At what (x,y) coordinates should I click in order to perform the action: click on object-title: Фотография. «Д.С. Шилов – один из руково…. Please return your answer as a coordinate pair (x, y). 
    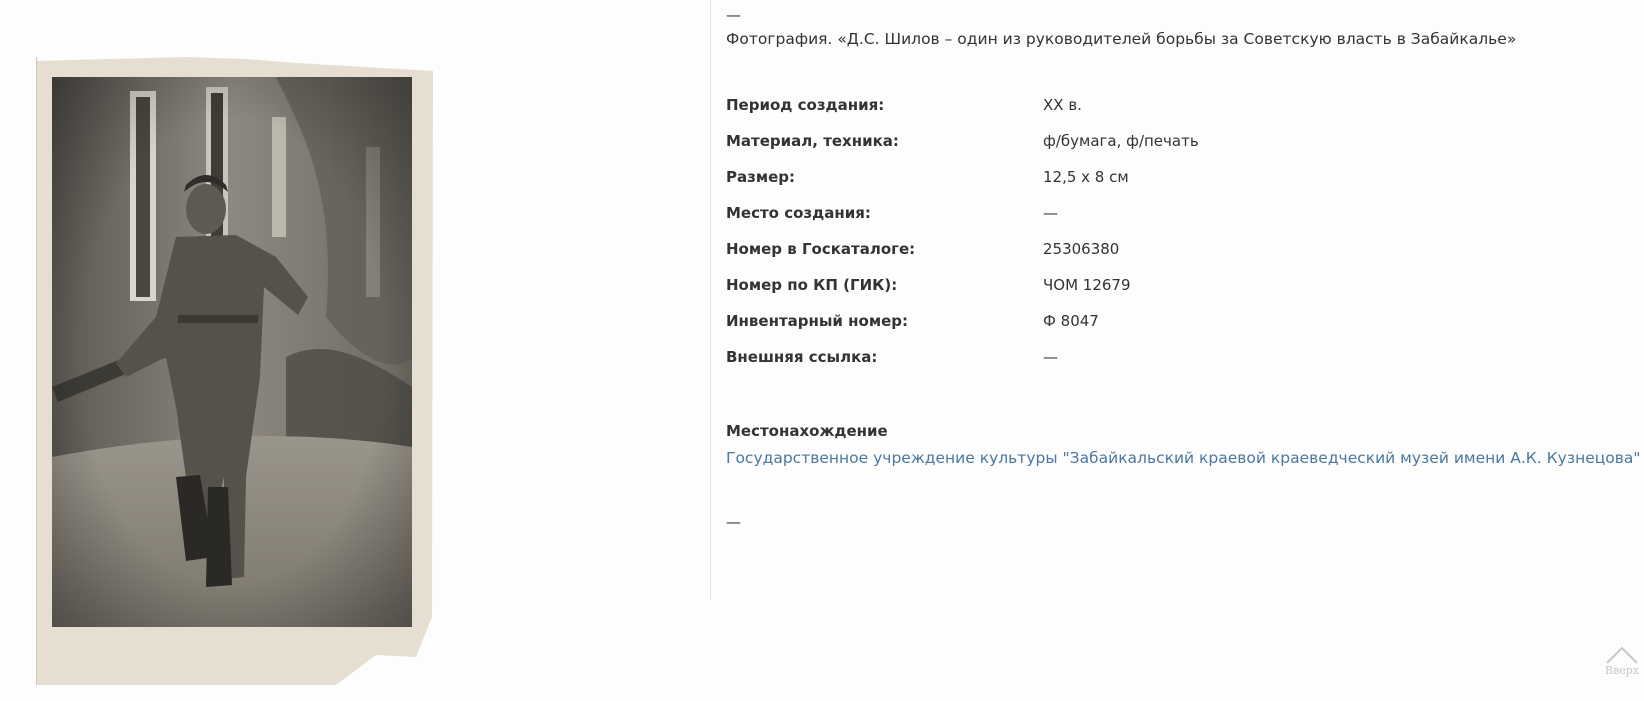
    Looking at the image, I should click on (1121, 39).